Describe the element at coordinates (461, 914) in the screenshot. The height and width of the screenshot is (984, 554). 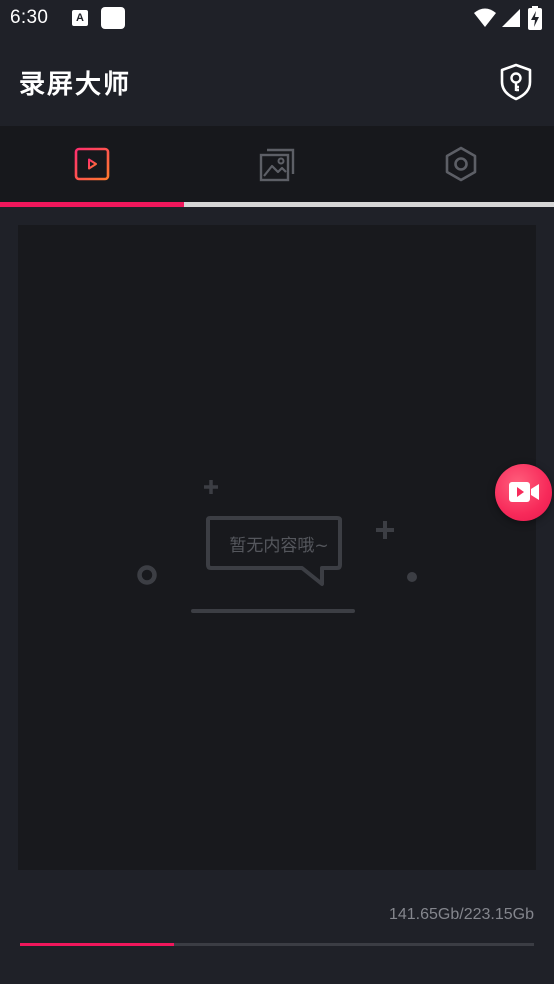
I see `storage-usage-text: 141.65Gb/223.15Gb` at that location.